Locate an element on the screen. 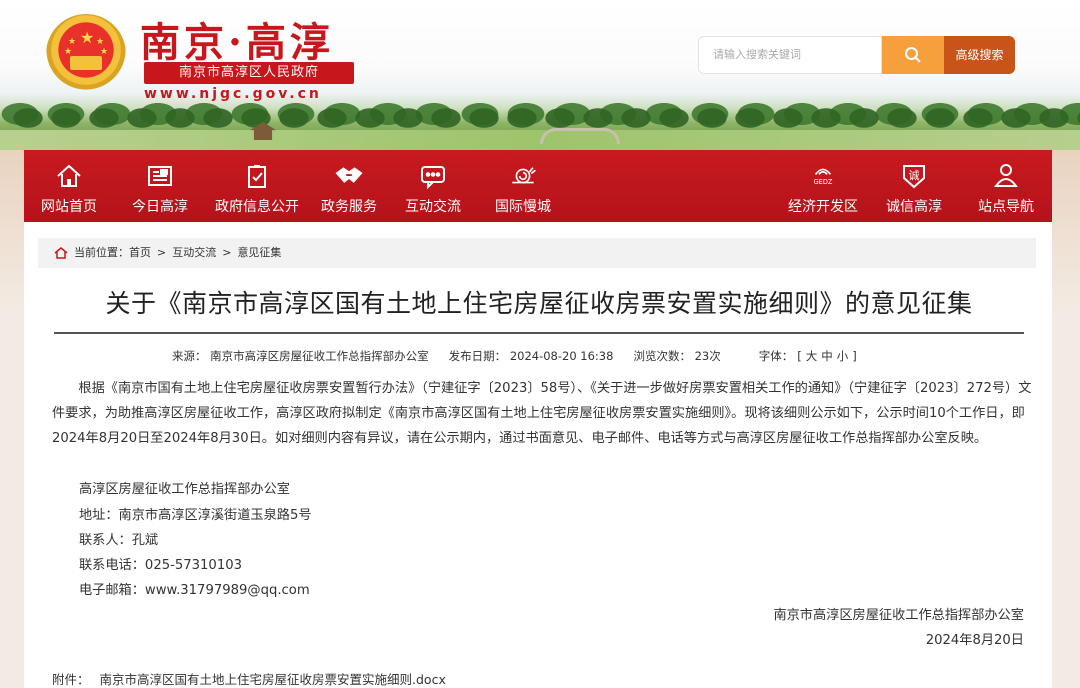 Image resolution: width=1080 pixels, height=688 pixels. signature-org: 南京市高淳区房屋征收工作总指挥部办公室 is located at coordinates (898, 615).